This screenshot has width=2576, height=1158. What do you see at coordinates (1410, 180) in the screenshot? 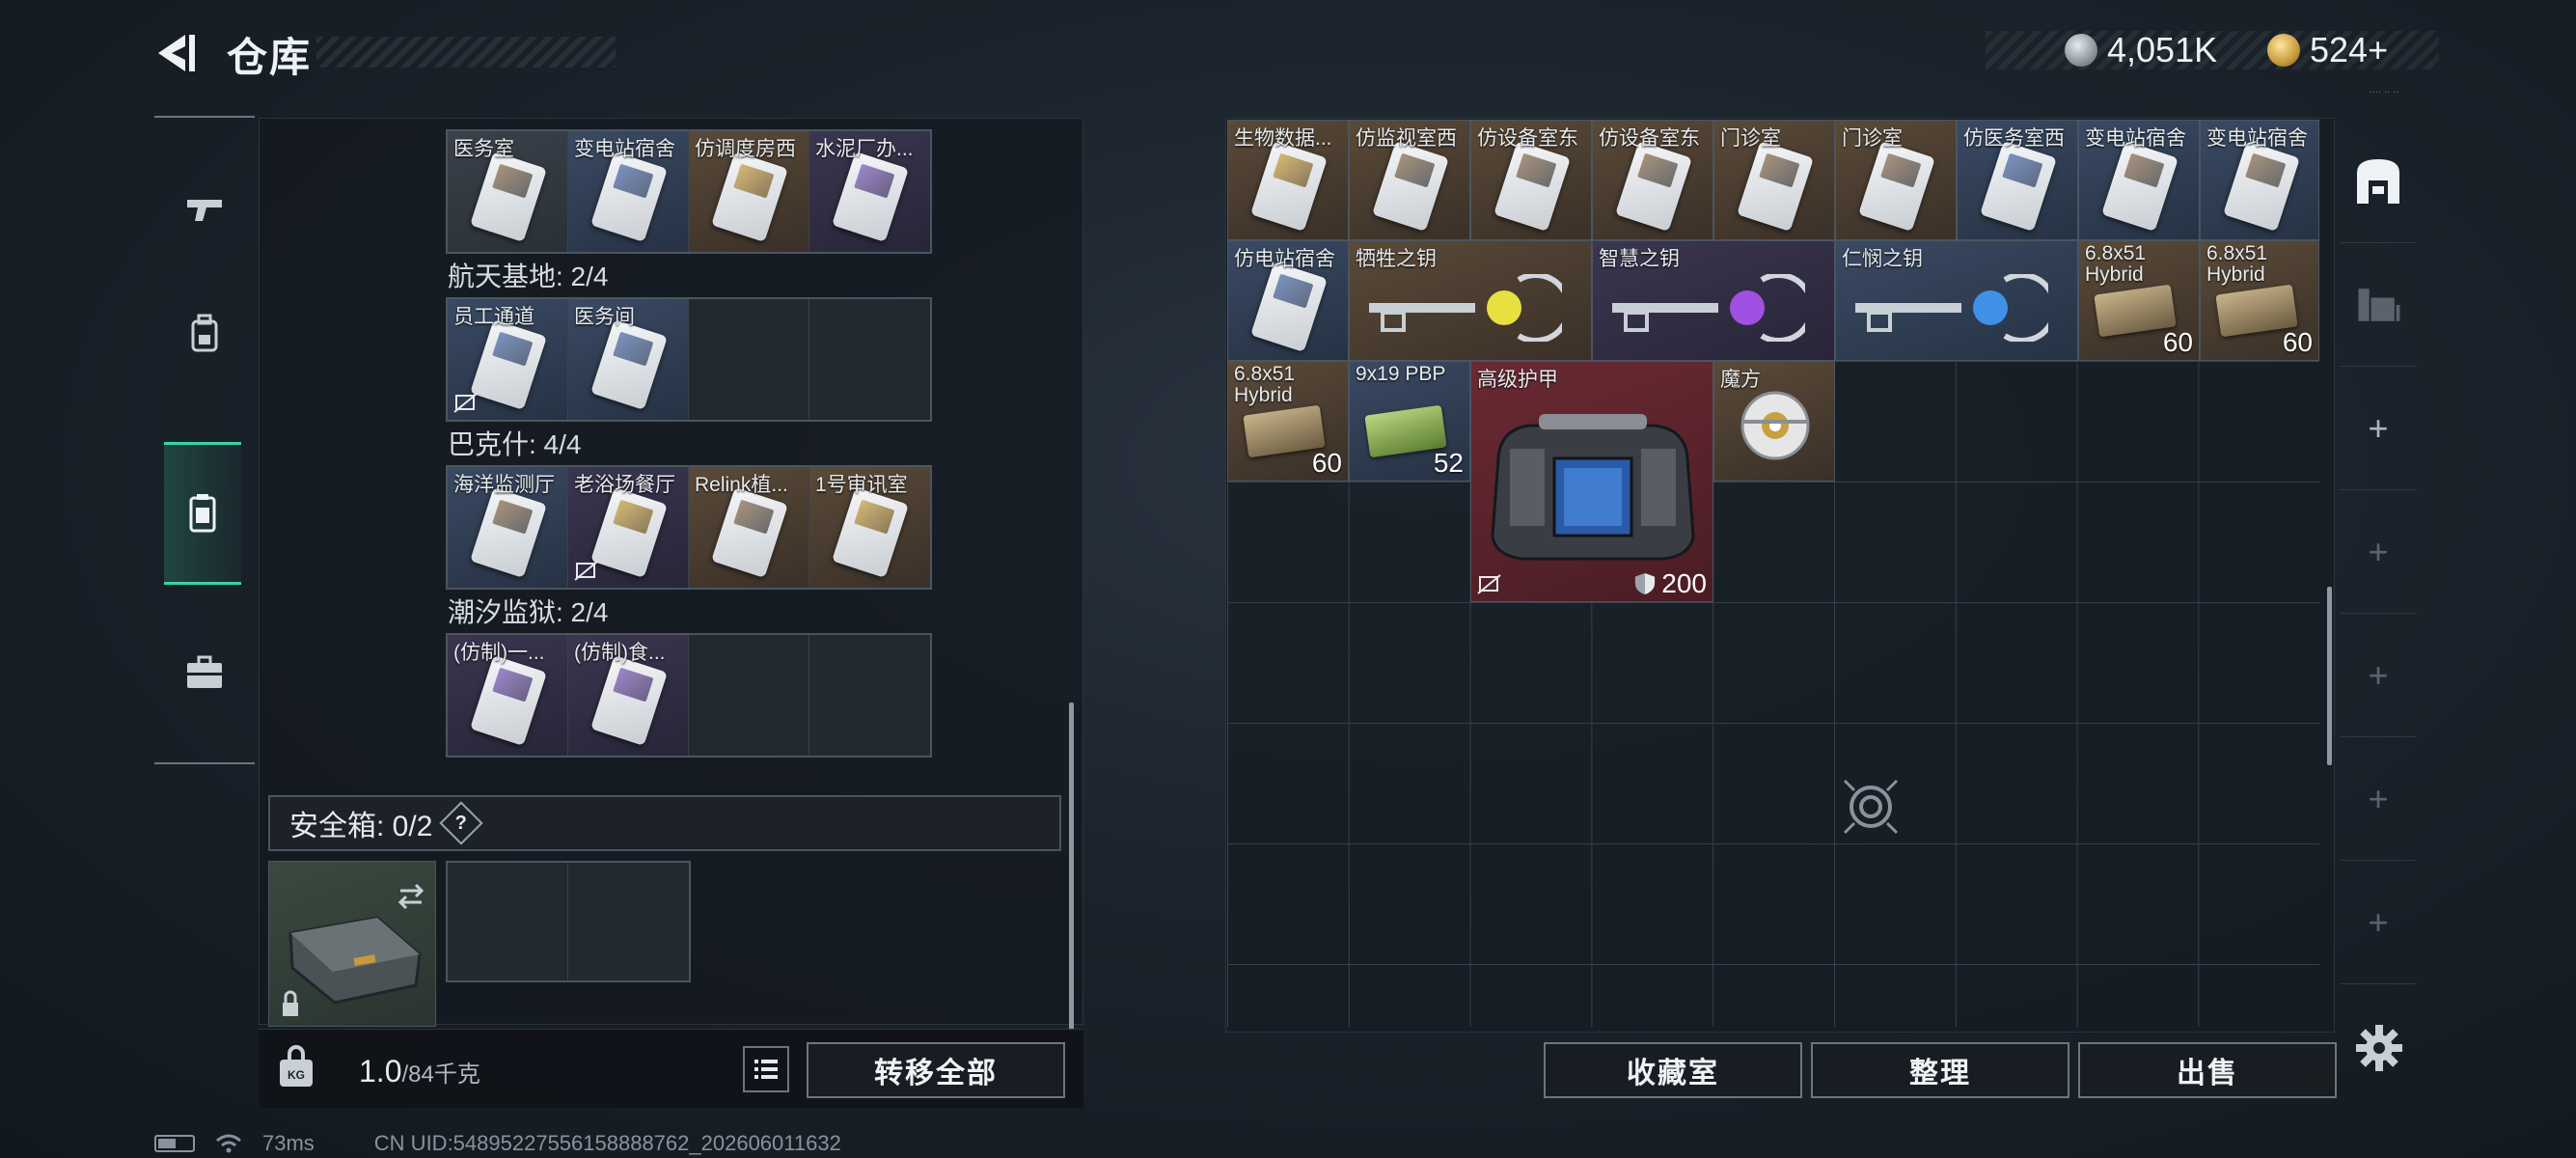
I see `stash-item: 仿监视室西` at bounding box center [1410, 180].